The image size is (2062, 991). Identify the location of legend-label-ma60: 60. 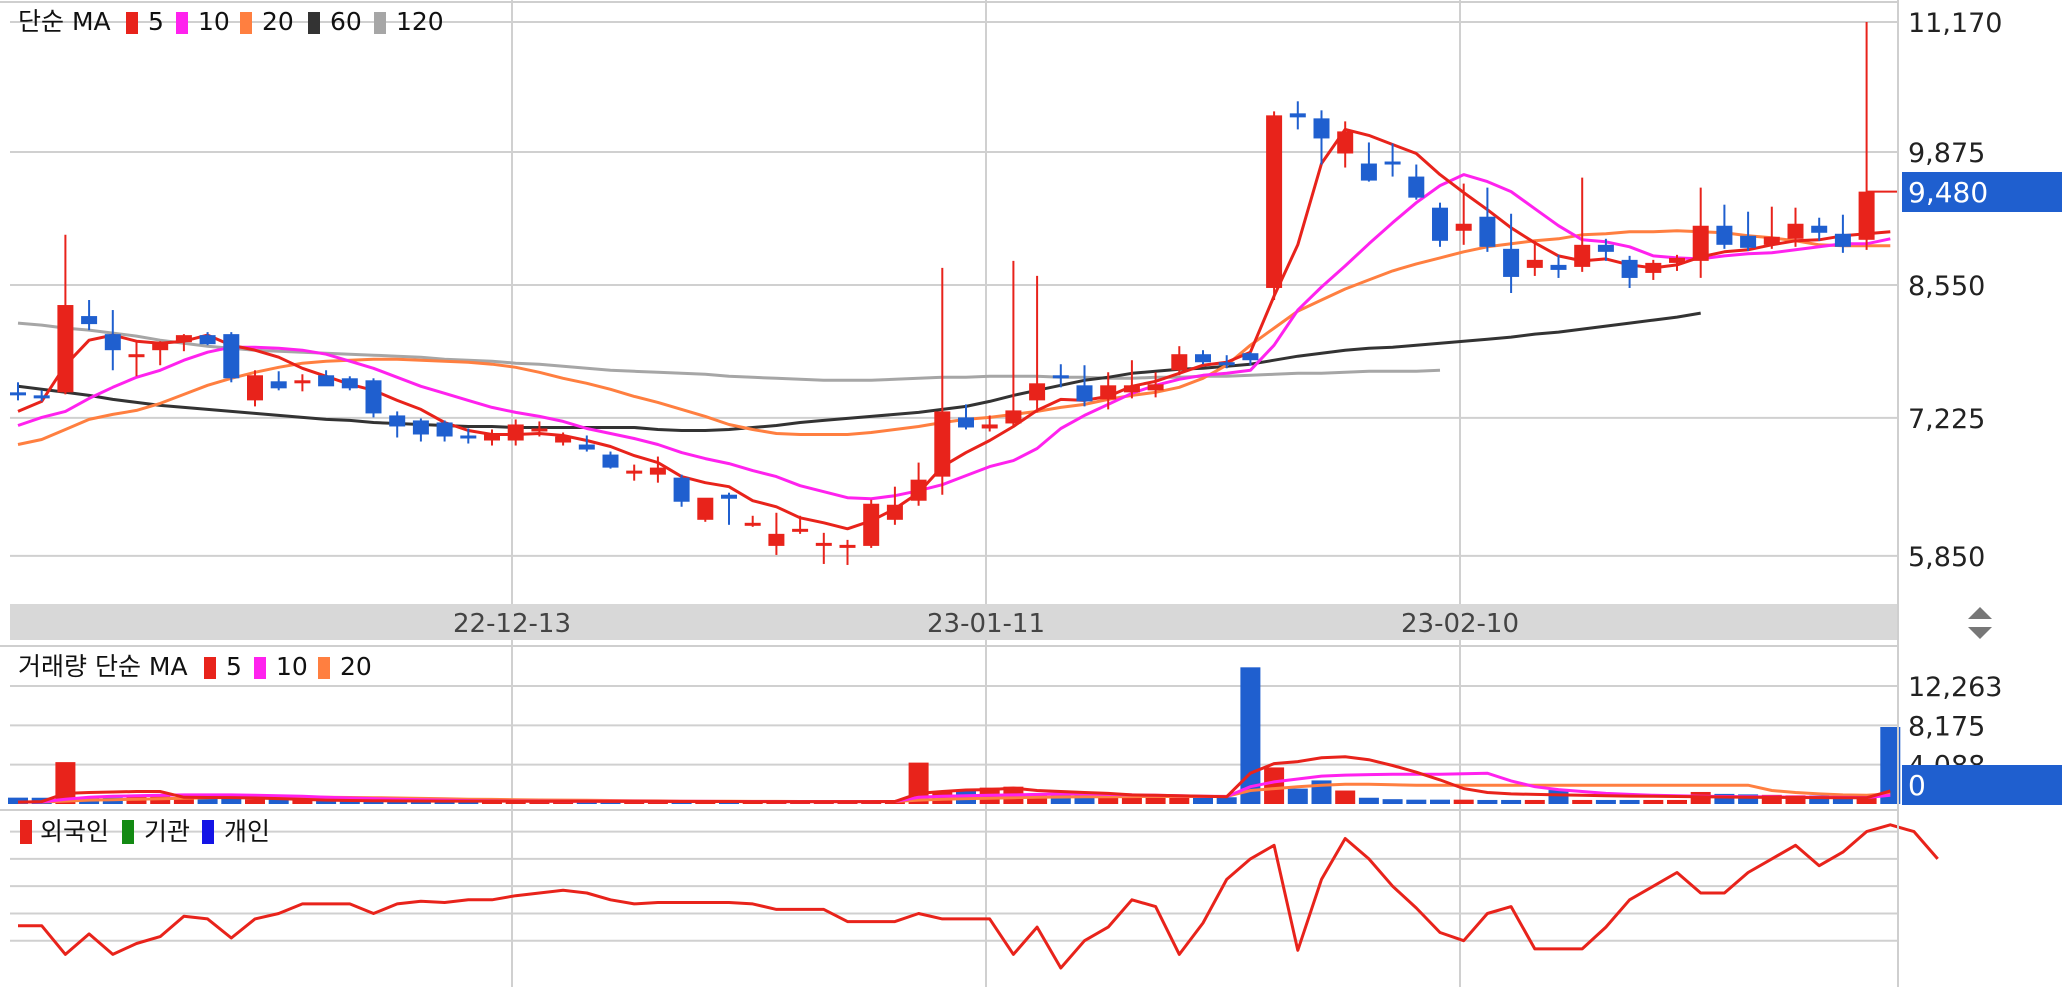
(346, 21).